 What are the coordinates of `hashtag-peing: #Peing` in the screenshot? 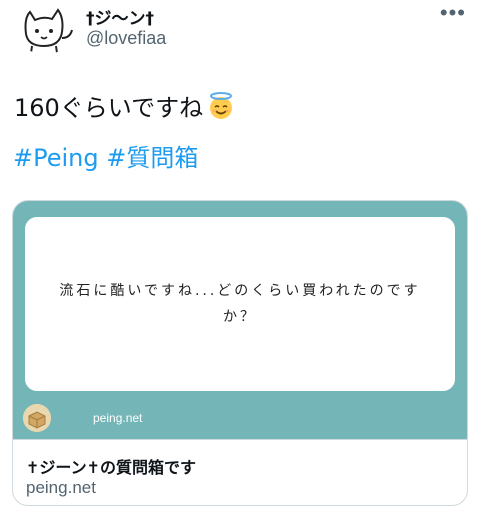 It's located at (56, 158).